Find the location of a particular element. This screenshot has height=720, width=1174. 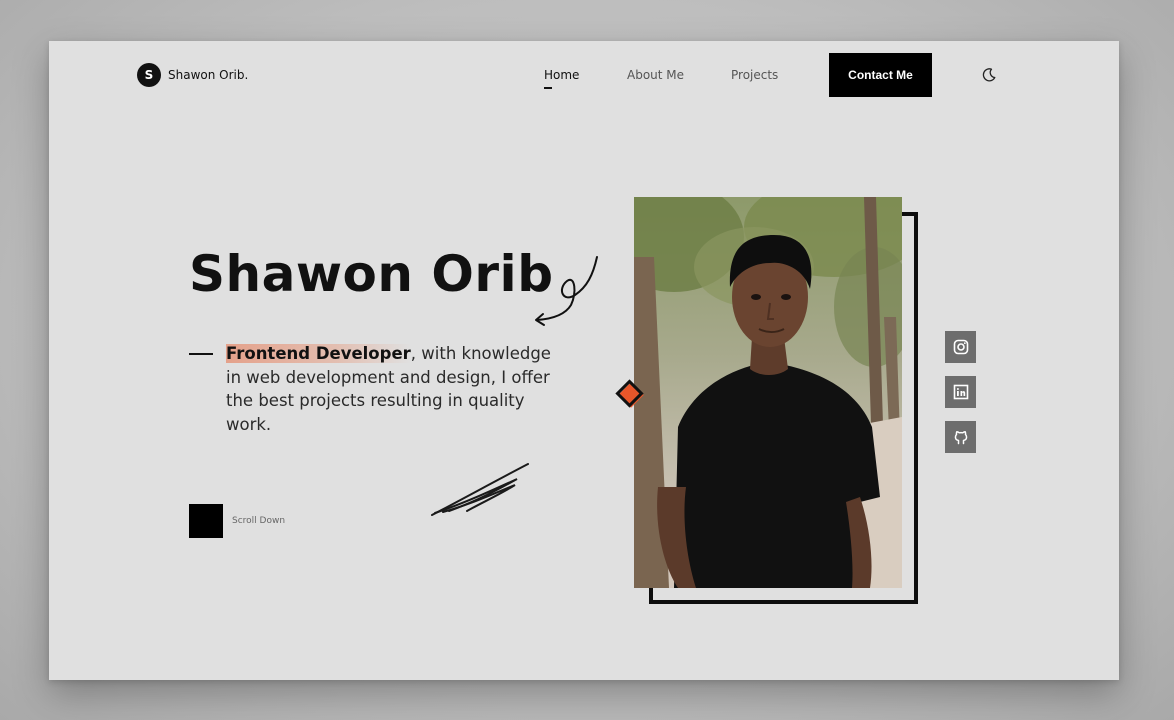

scroll-down-button is located at coordinates (206, 521).